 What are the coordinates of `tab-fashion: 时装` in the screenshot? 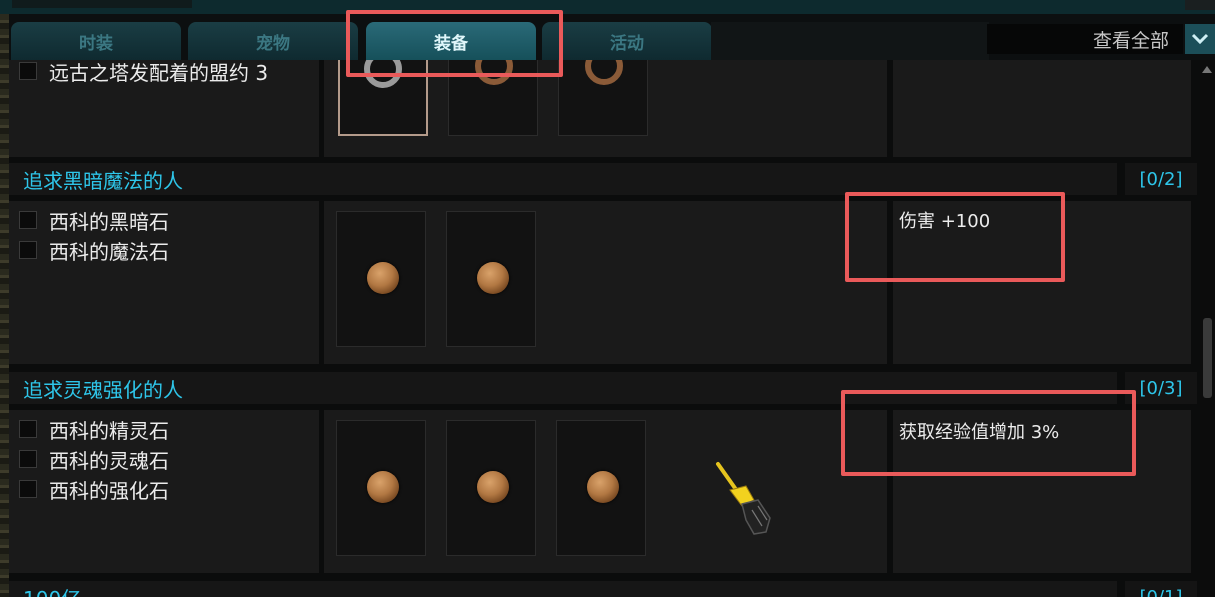 It's located at (96, 41).